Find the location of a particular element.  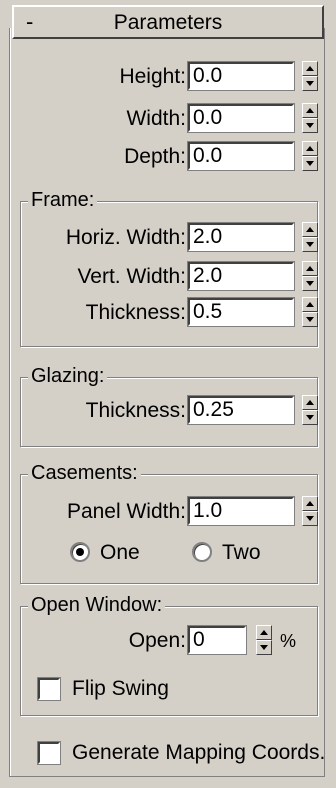

width-row: Width: 0.0 is located at coordinates (168, 119).